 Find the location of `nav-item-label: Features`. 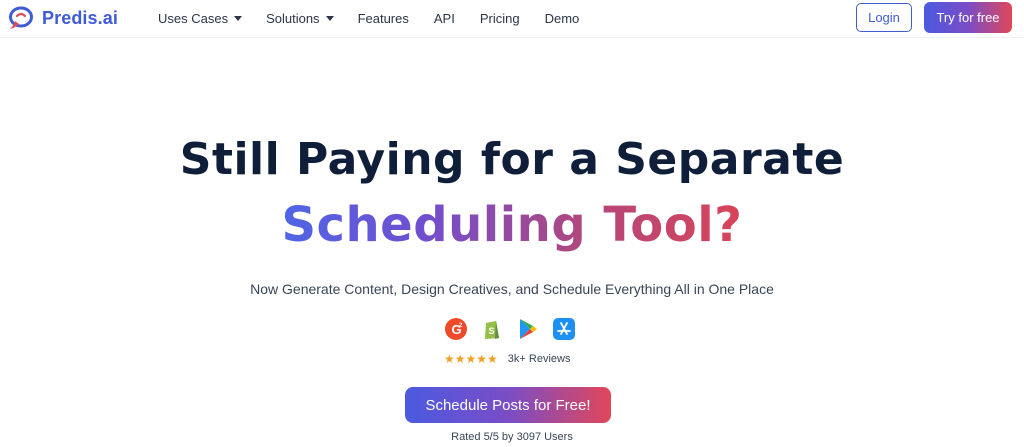

nav-item-label: Features is located at coordinates (383, 18).